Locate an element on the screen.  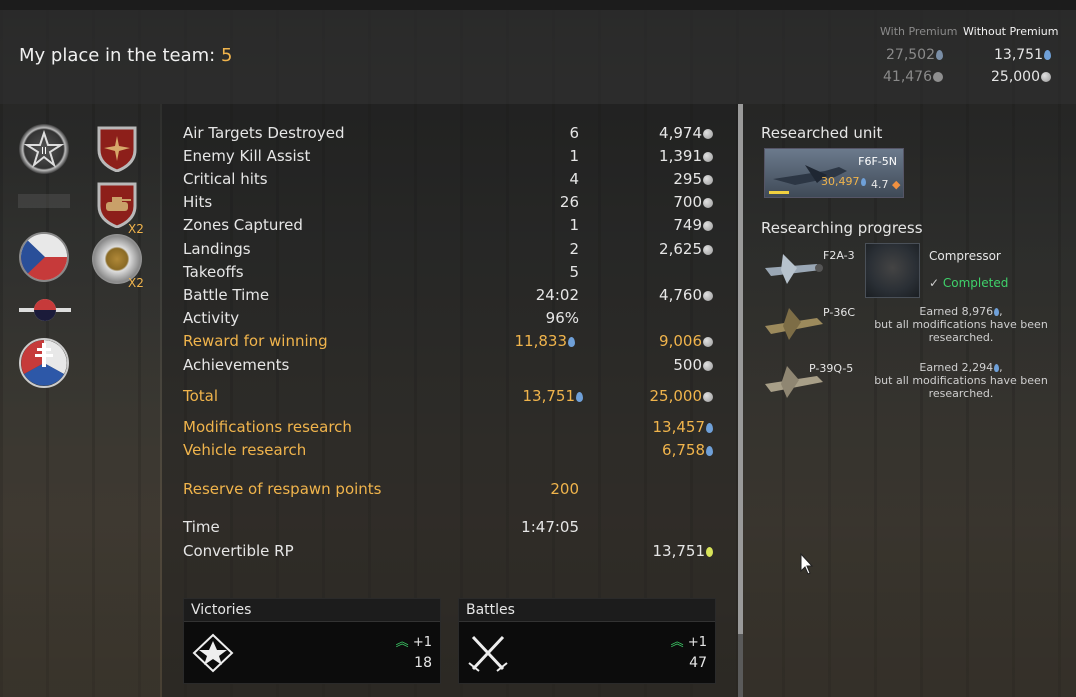
mod-status: ✓ Completed is located at coordinates (969, 283).